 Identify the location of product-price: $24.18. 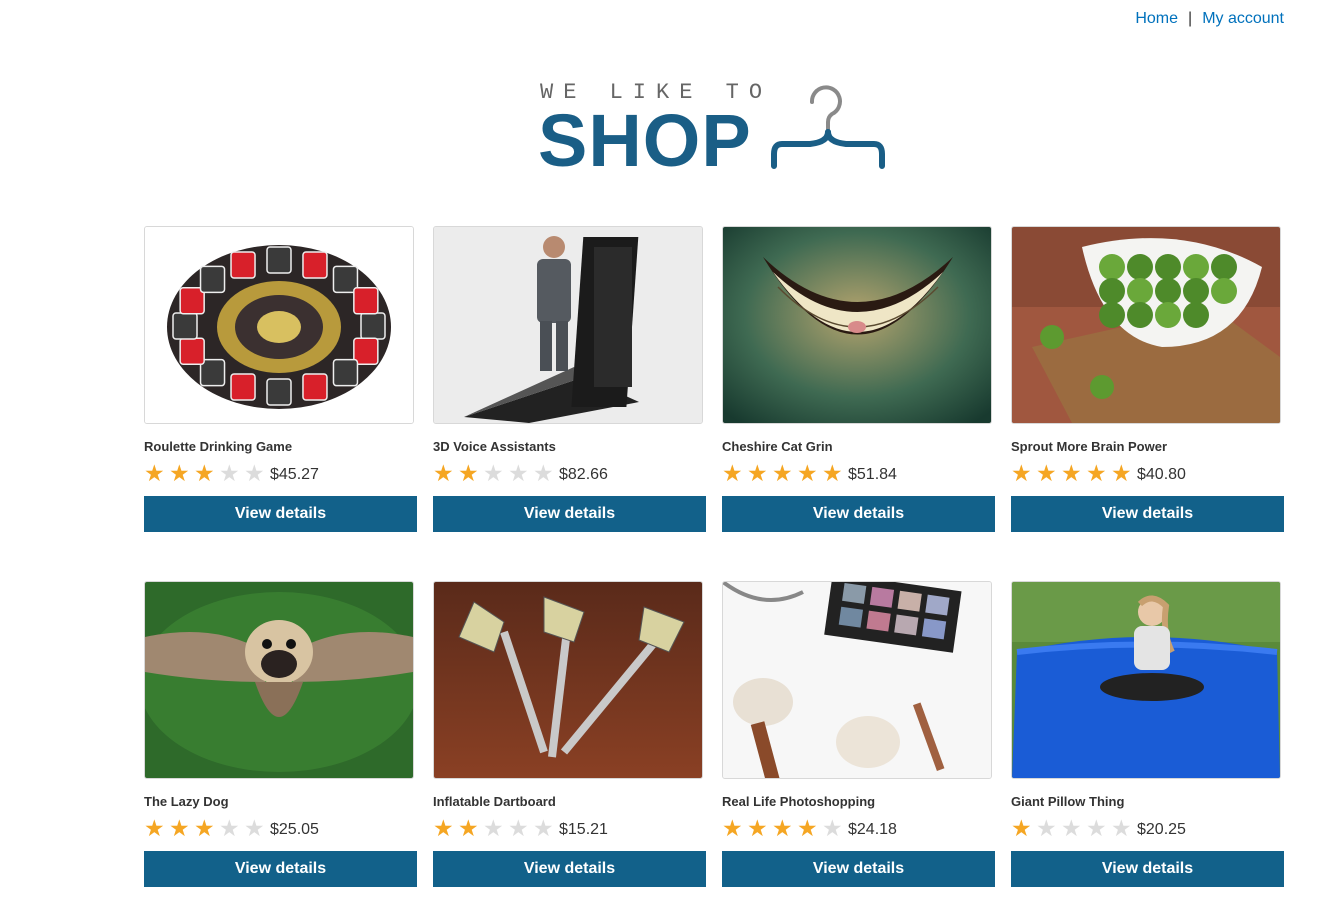
(872, 829).